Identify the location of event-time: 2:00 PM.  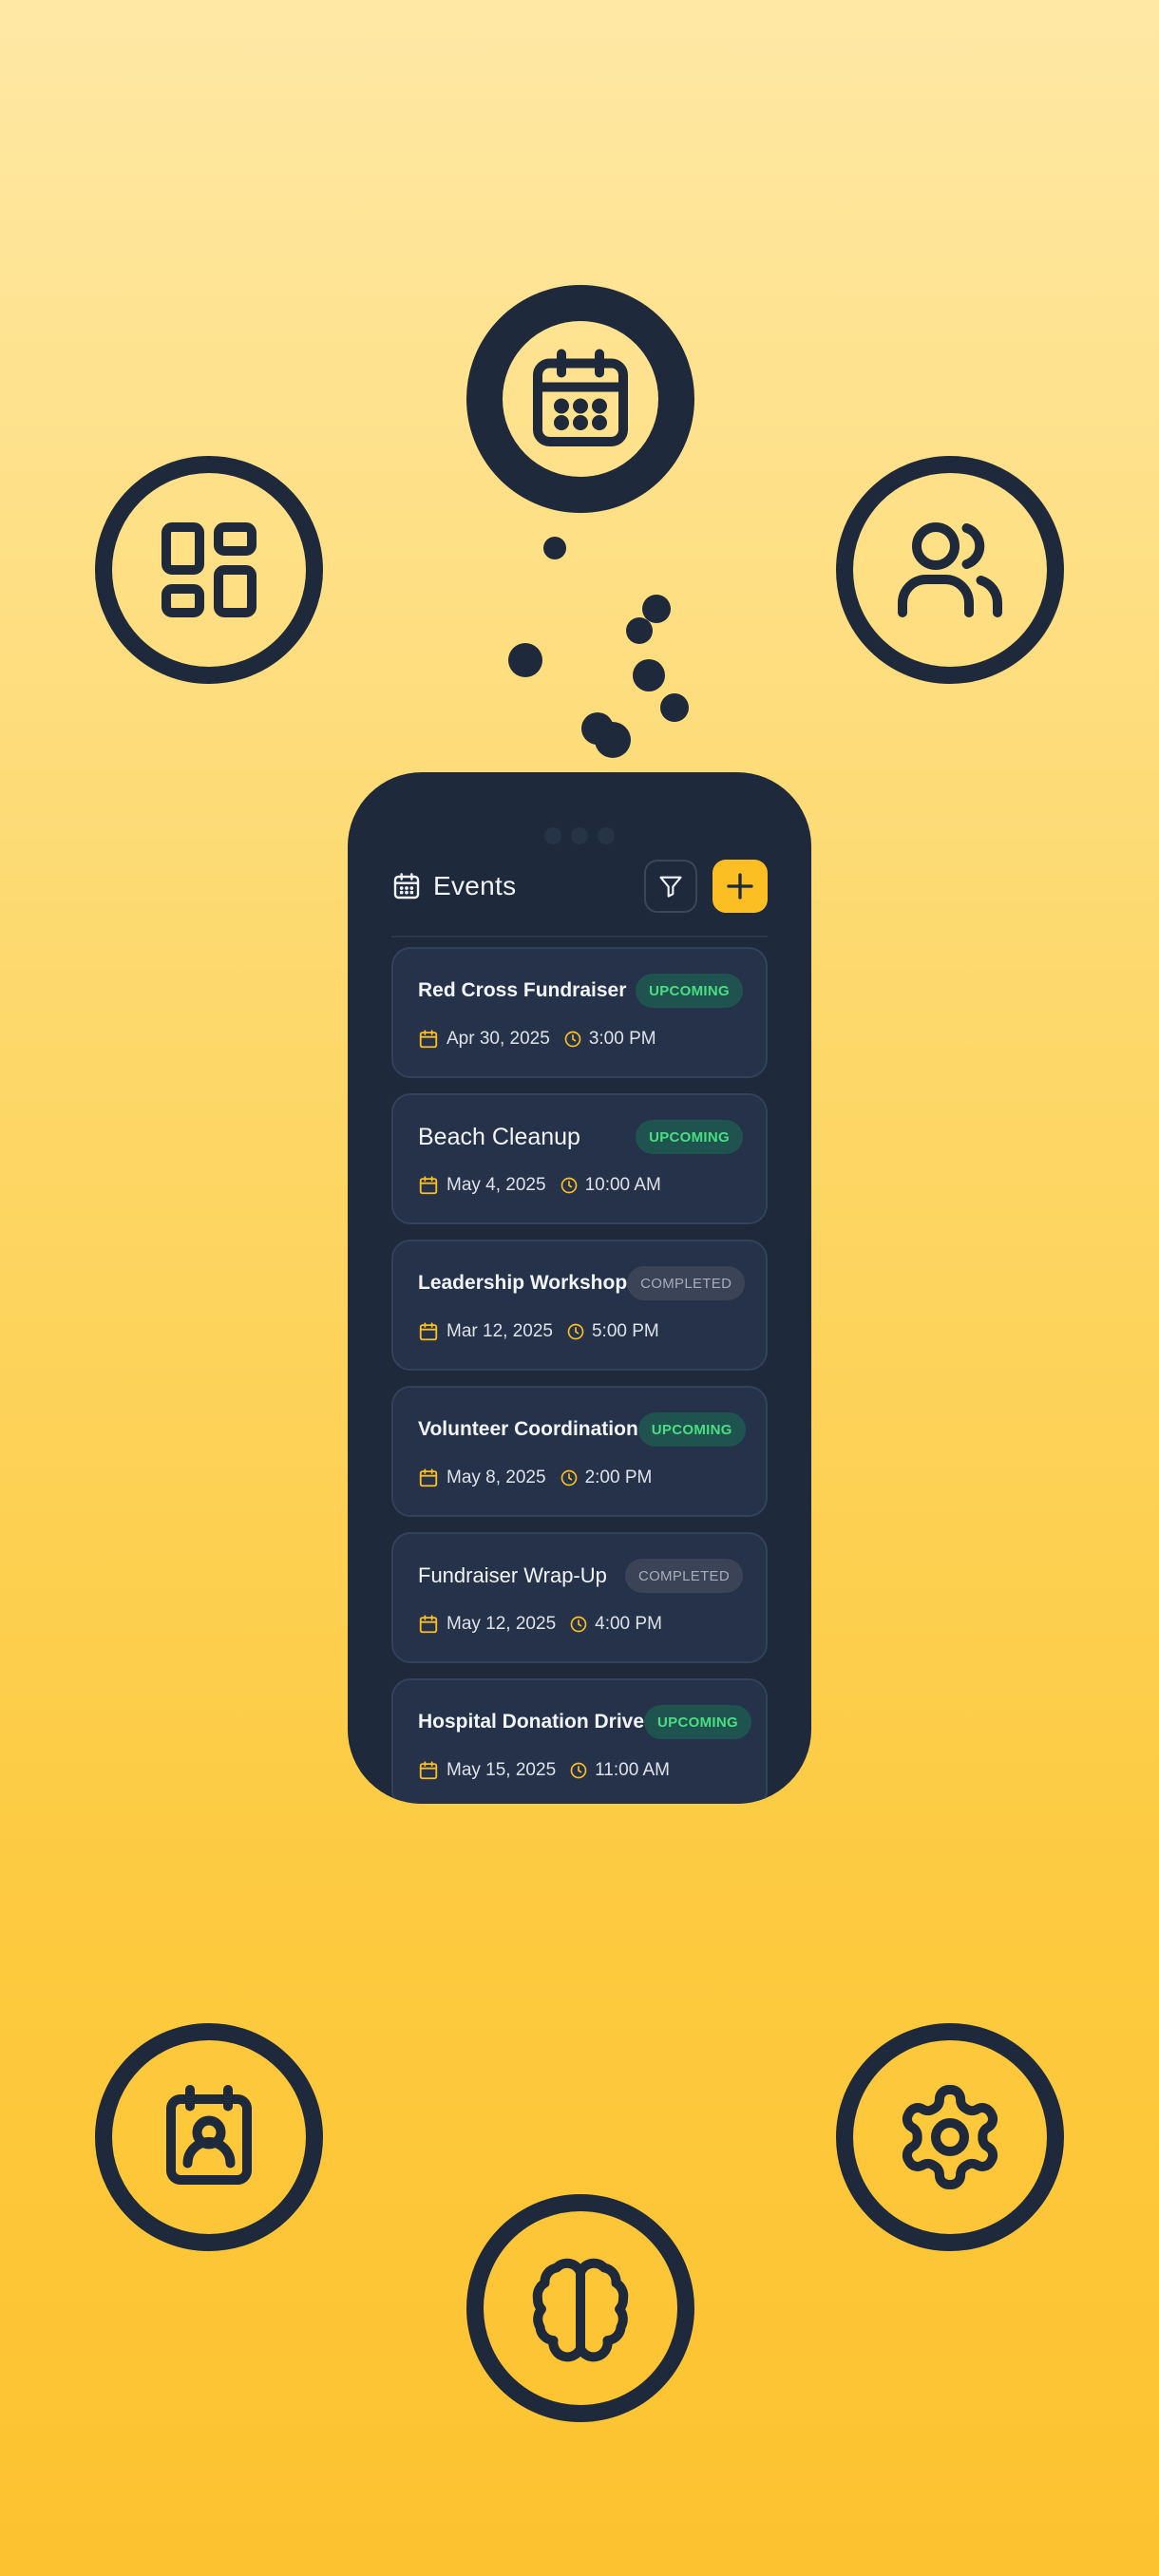
(618, 1477).